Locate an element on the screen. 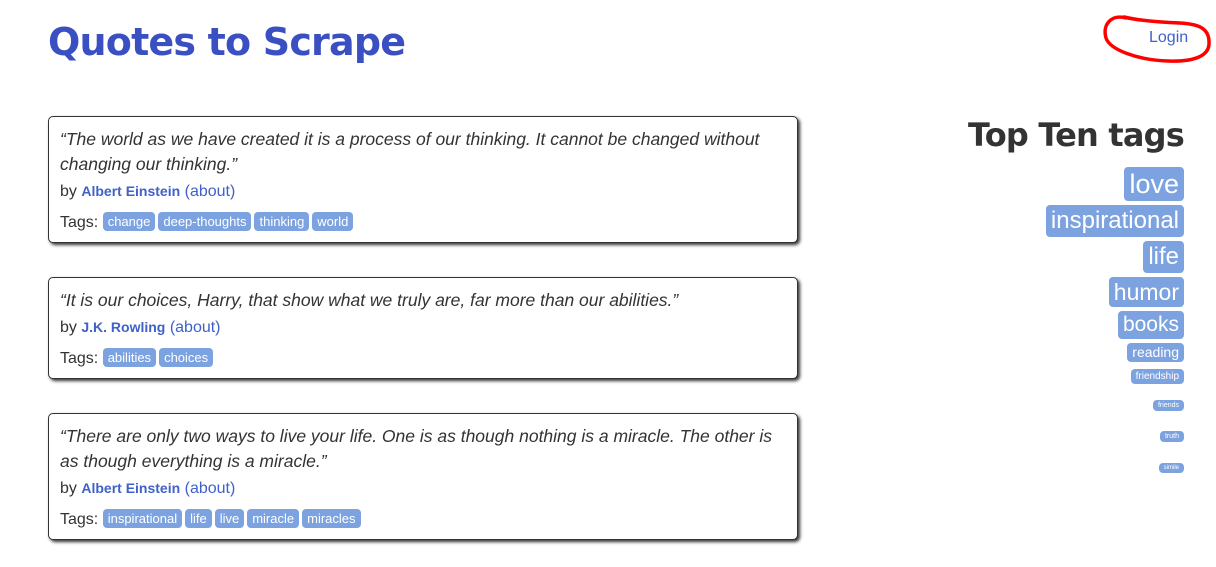  top-tag-reading: reading is located at coordinates (1155, 352).